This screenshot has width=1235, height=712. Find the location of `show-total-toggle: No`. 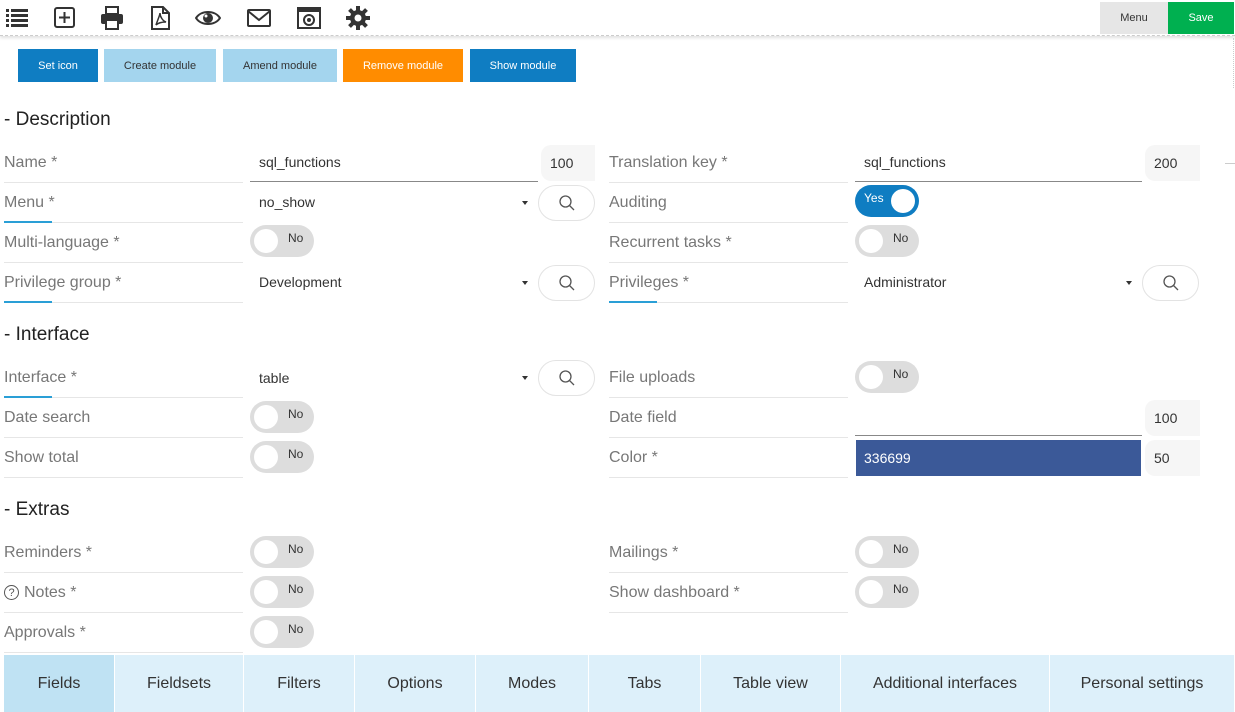

show-total-toggle: No is located at coordinates (282, 457).